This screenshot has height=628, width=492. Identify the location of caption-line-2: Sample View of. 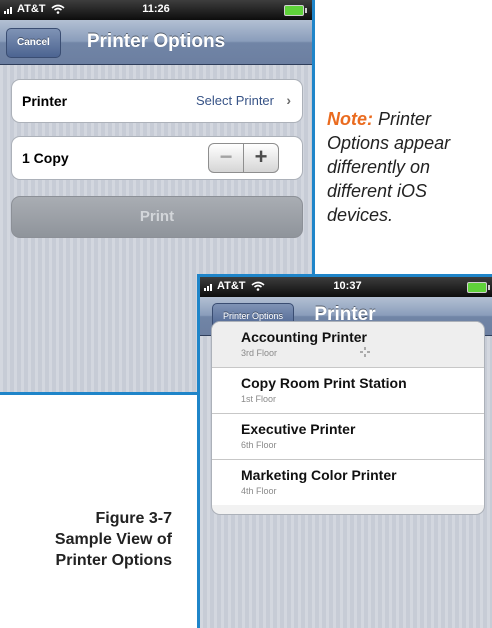
(113, 539).